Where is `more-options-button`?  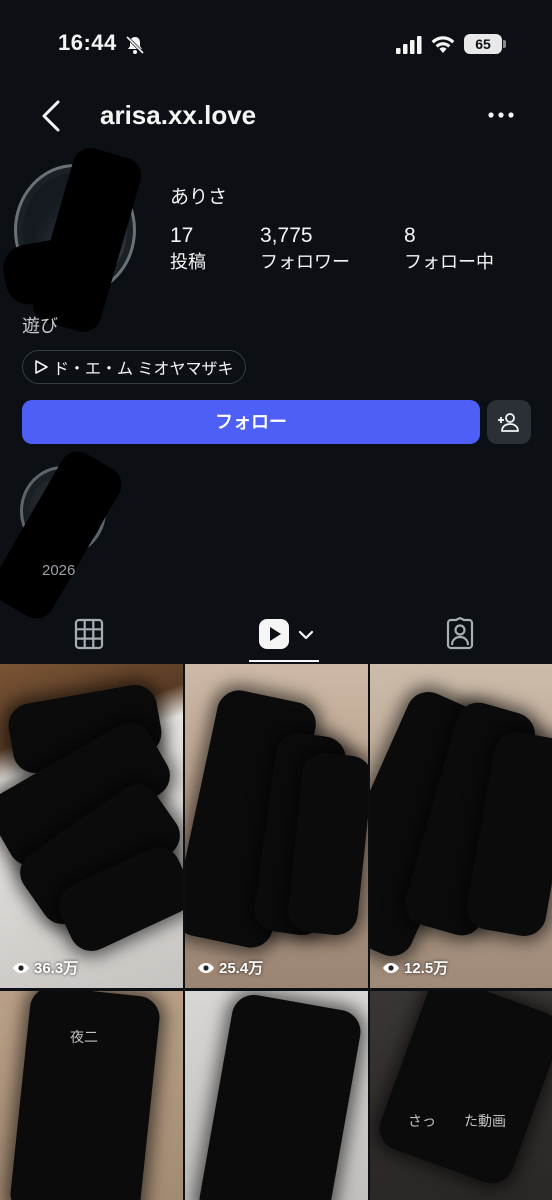 more-options-button is located at coordinates (501, 115).